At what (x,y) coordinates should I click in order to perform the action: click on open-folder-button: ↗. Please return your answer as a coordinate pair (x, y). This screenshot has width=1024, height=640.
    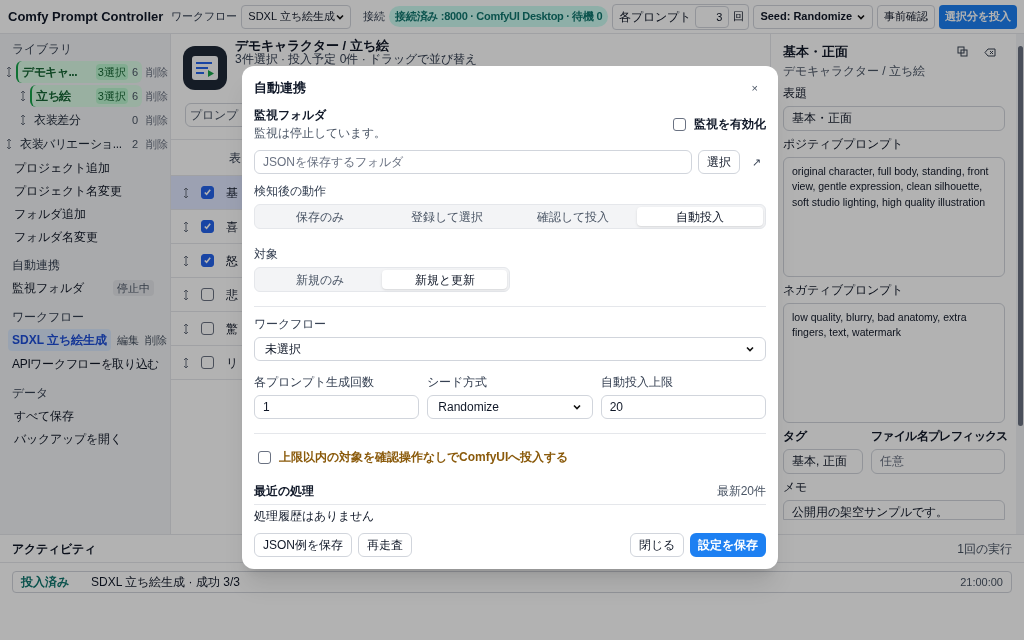
    Looking at the image, I should click on (756, 162).